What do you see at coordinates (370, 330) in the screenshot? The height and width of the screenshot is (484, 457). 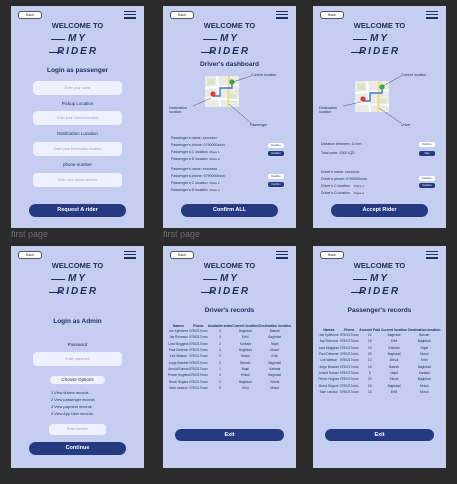 I see `table-header-cell: Amount Paid` at bounding box center [370, 330].